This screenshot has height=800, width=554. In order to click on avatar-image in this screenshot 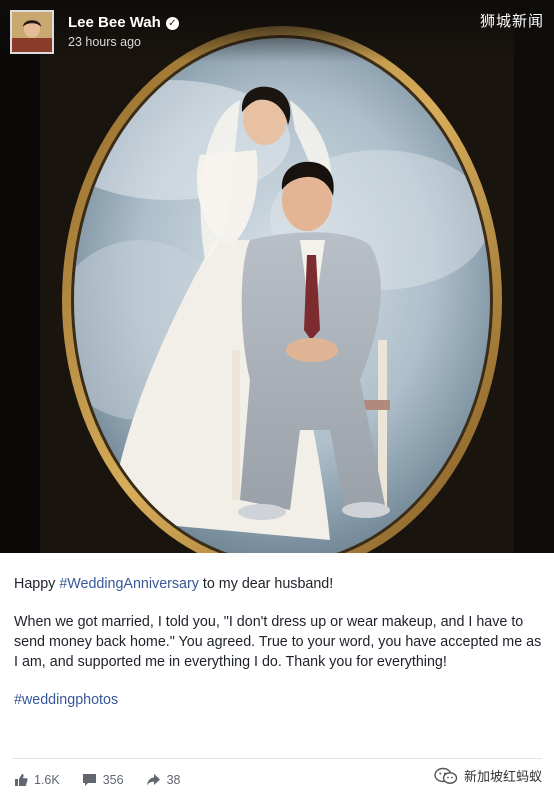, I will do `click(32, 32)`.